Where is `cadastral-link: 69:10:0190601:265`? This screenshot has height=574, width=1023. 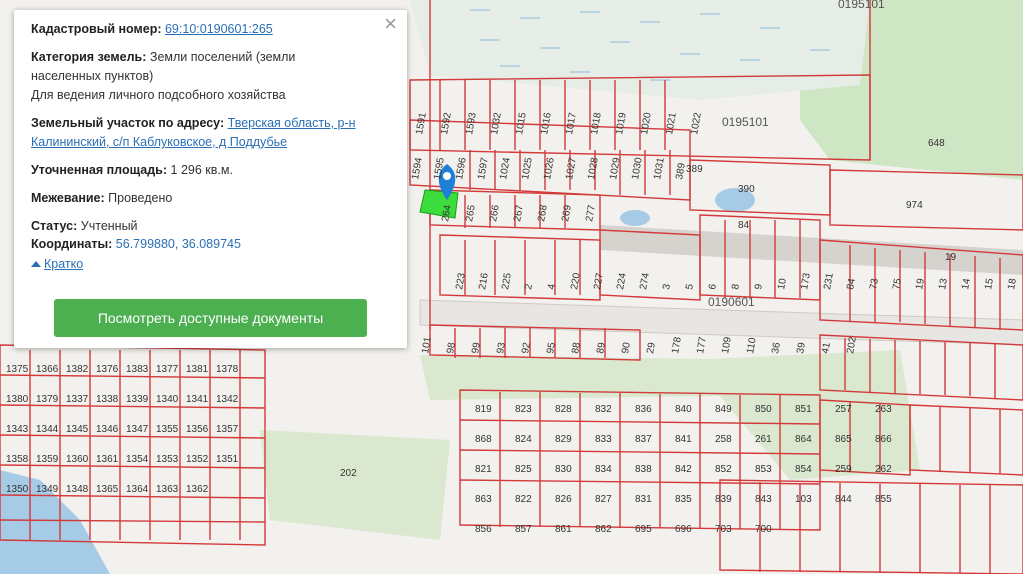
cadastral-link: 69:10:0190601:265 is located at coordinates (219, 29).